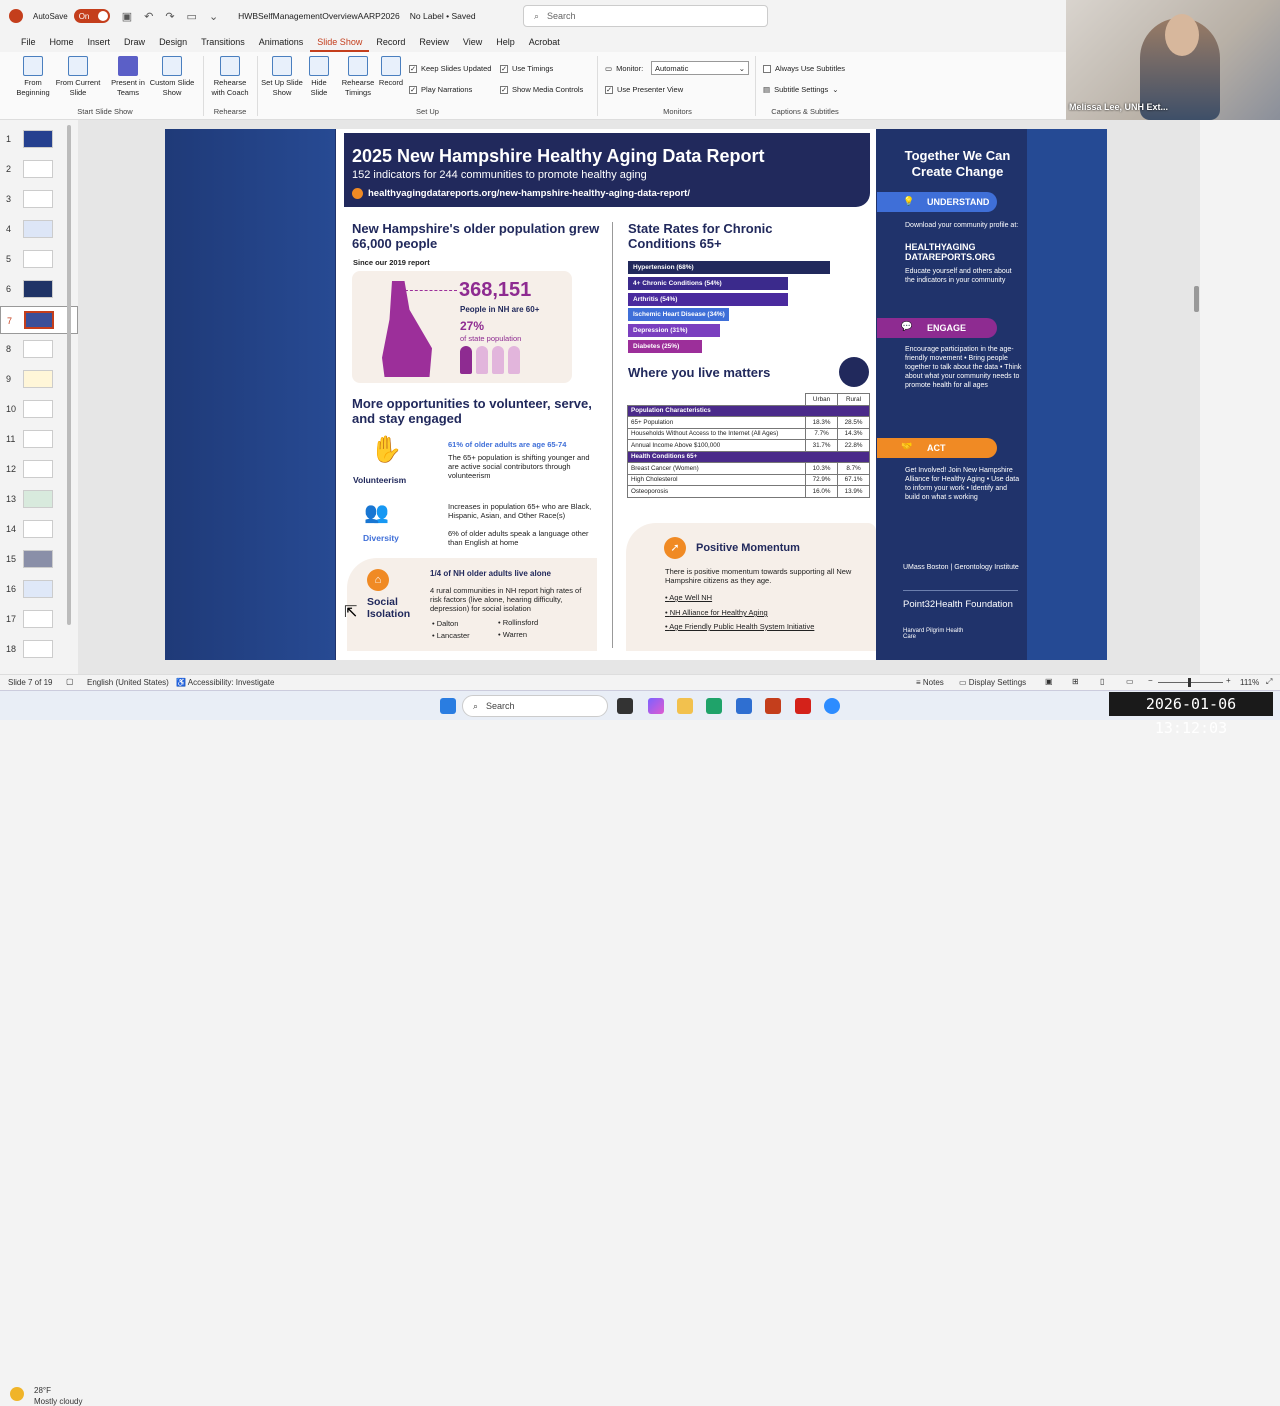 The width and height of the screenshot is (1280, 1406). Describe the element at coordinates (773, 706) in the screenshot. I see `powerpoint-taskbar-icon` at that location.